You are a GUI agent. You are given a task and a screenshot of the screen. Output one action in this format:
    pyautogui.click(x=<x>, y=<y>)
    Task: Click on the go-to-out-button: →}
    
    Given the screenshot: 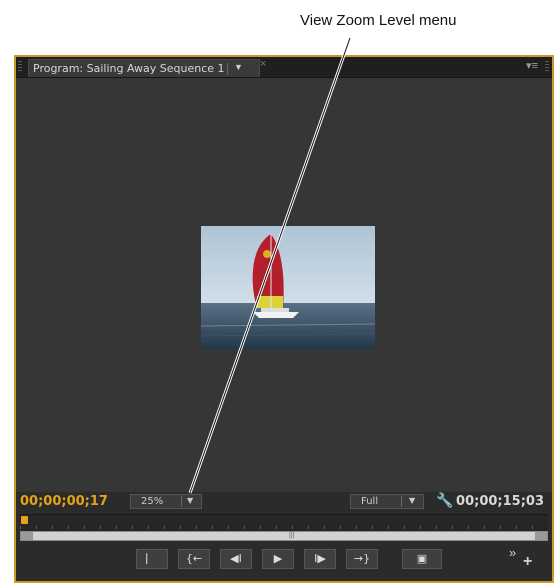 What is the action you would take?
    pyautogui.click(x=362, y=559)
    